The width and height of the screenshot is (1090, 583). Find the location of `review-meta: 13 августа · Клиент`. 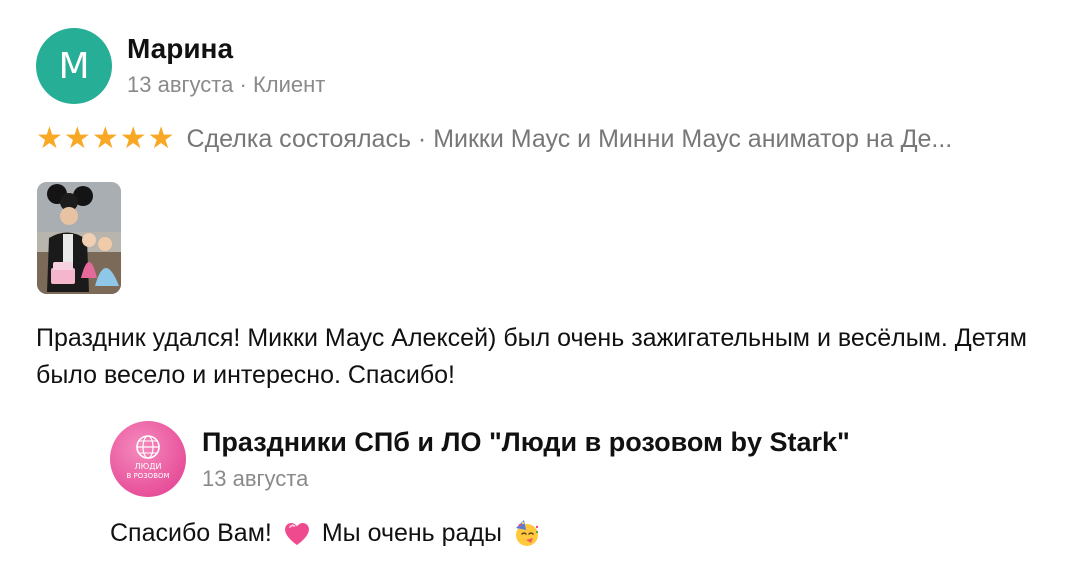

review-meta: 13 августа · Клиент is located at coordinates (226, 85).